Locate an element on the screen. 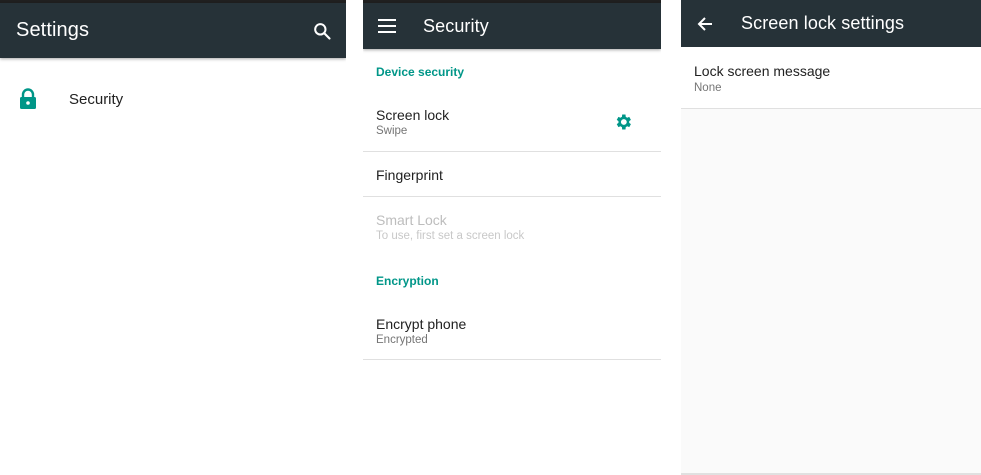  lock-icon is located at coordinates (28, 98).